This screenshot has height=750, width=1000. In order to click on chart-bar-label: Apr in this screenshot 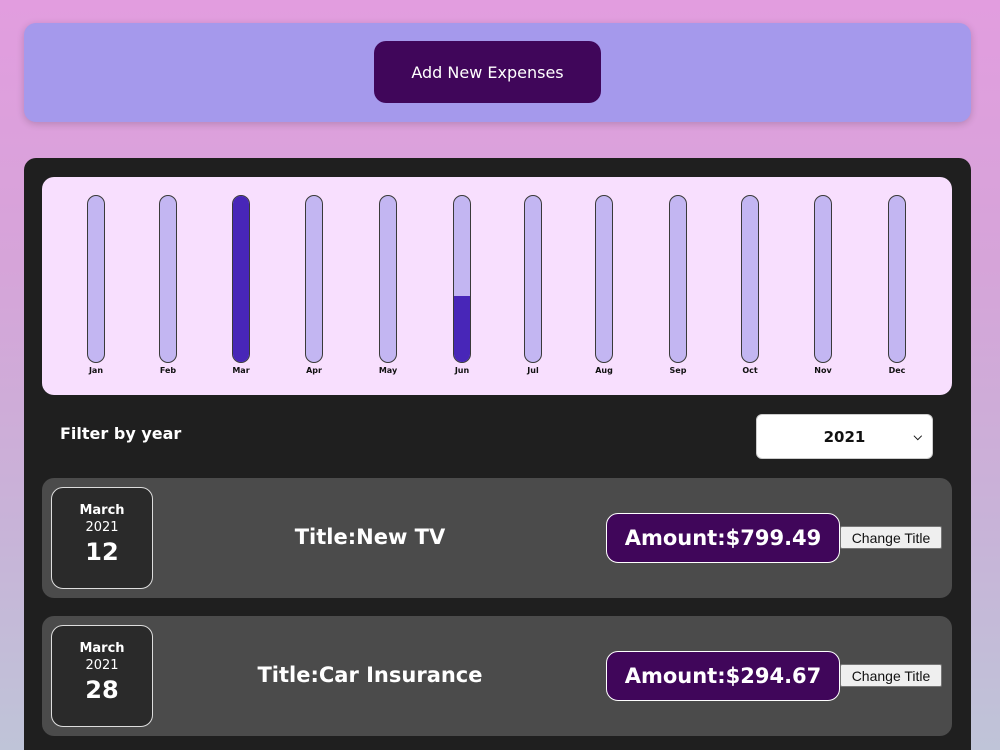, I will do `click(314, 370)`.